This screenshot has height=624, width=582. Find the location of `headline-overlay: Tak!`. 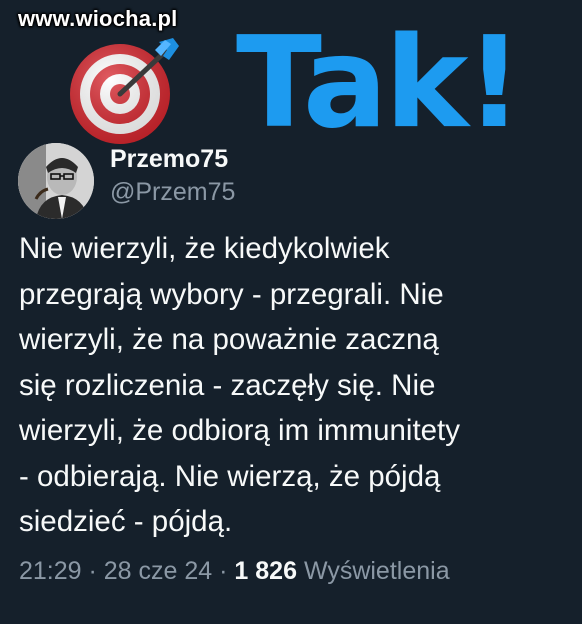

headline-overlay: Tak! is located at coordinates (379, 82).